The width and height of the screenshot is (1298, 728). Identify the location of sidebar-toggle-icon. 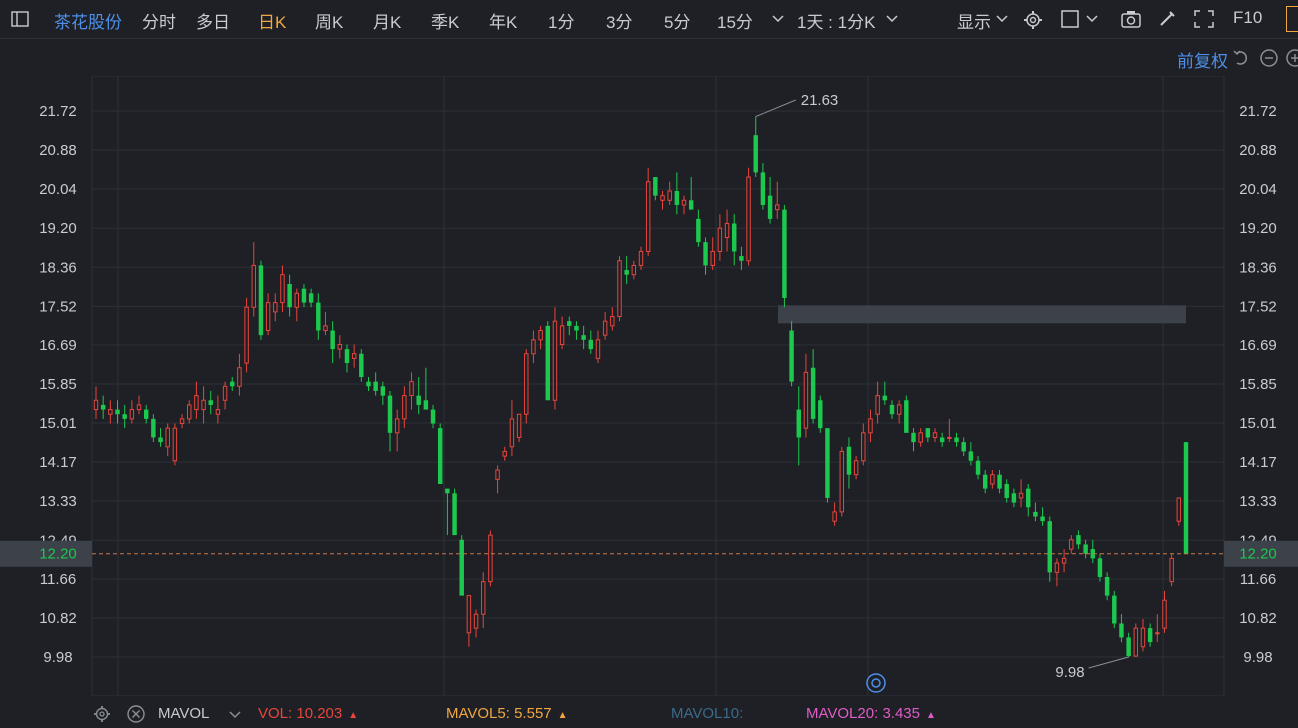
(20, 19).